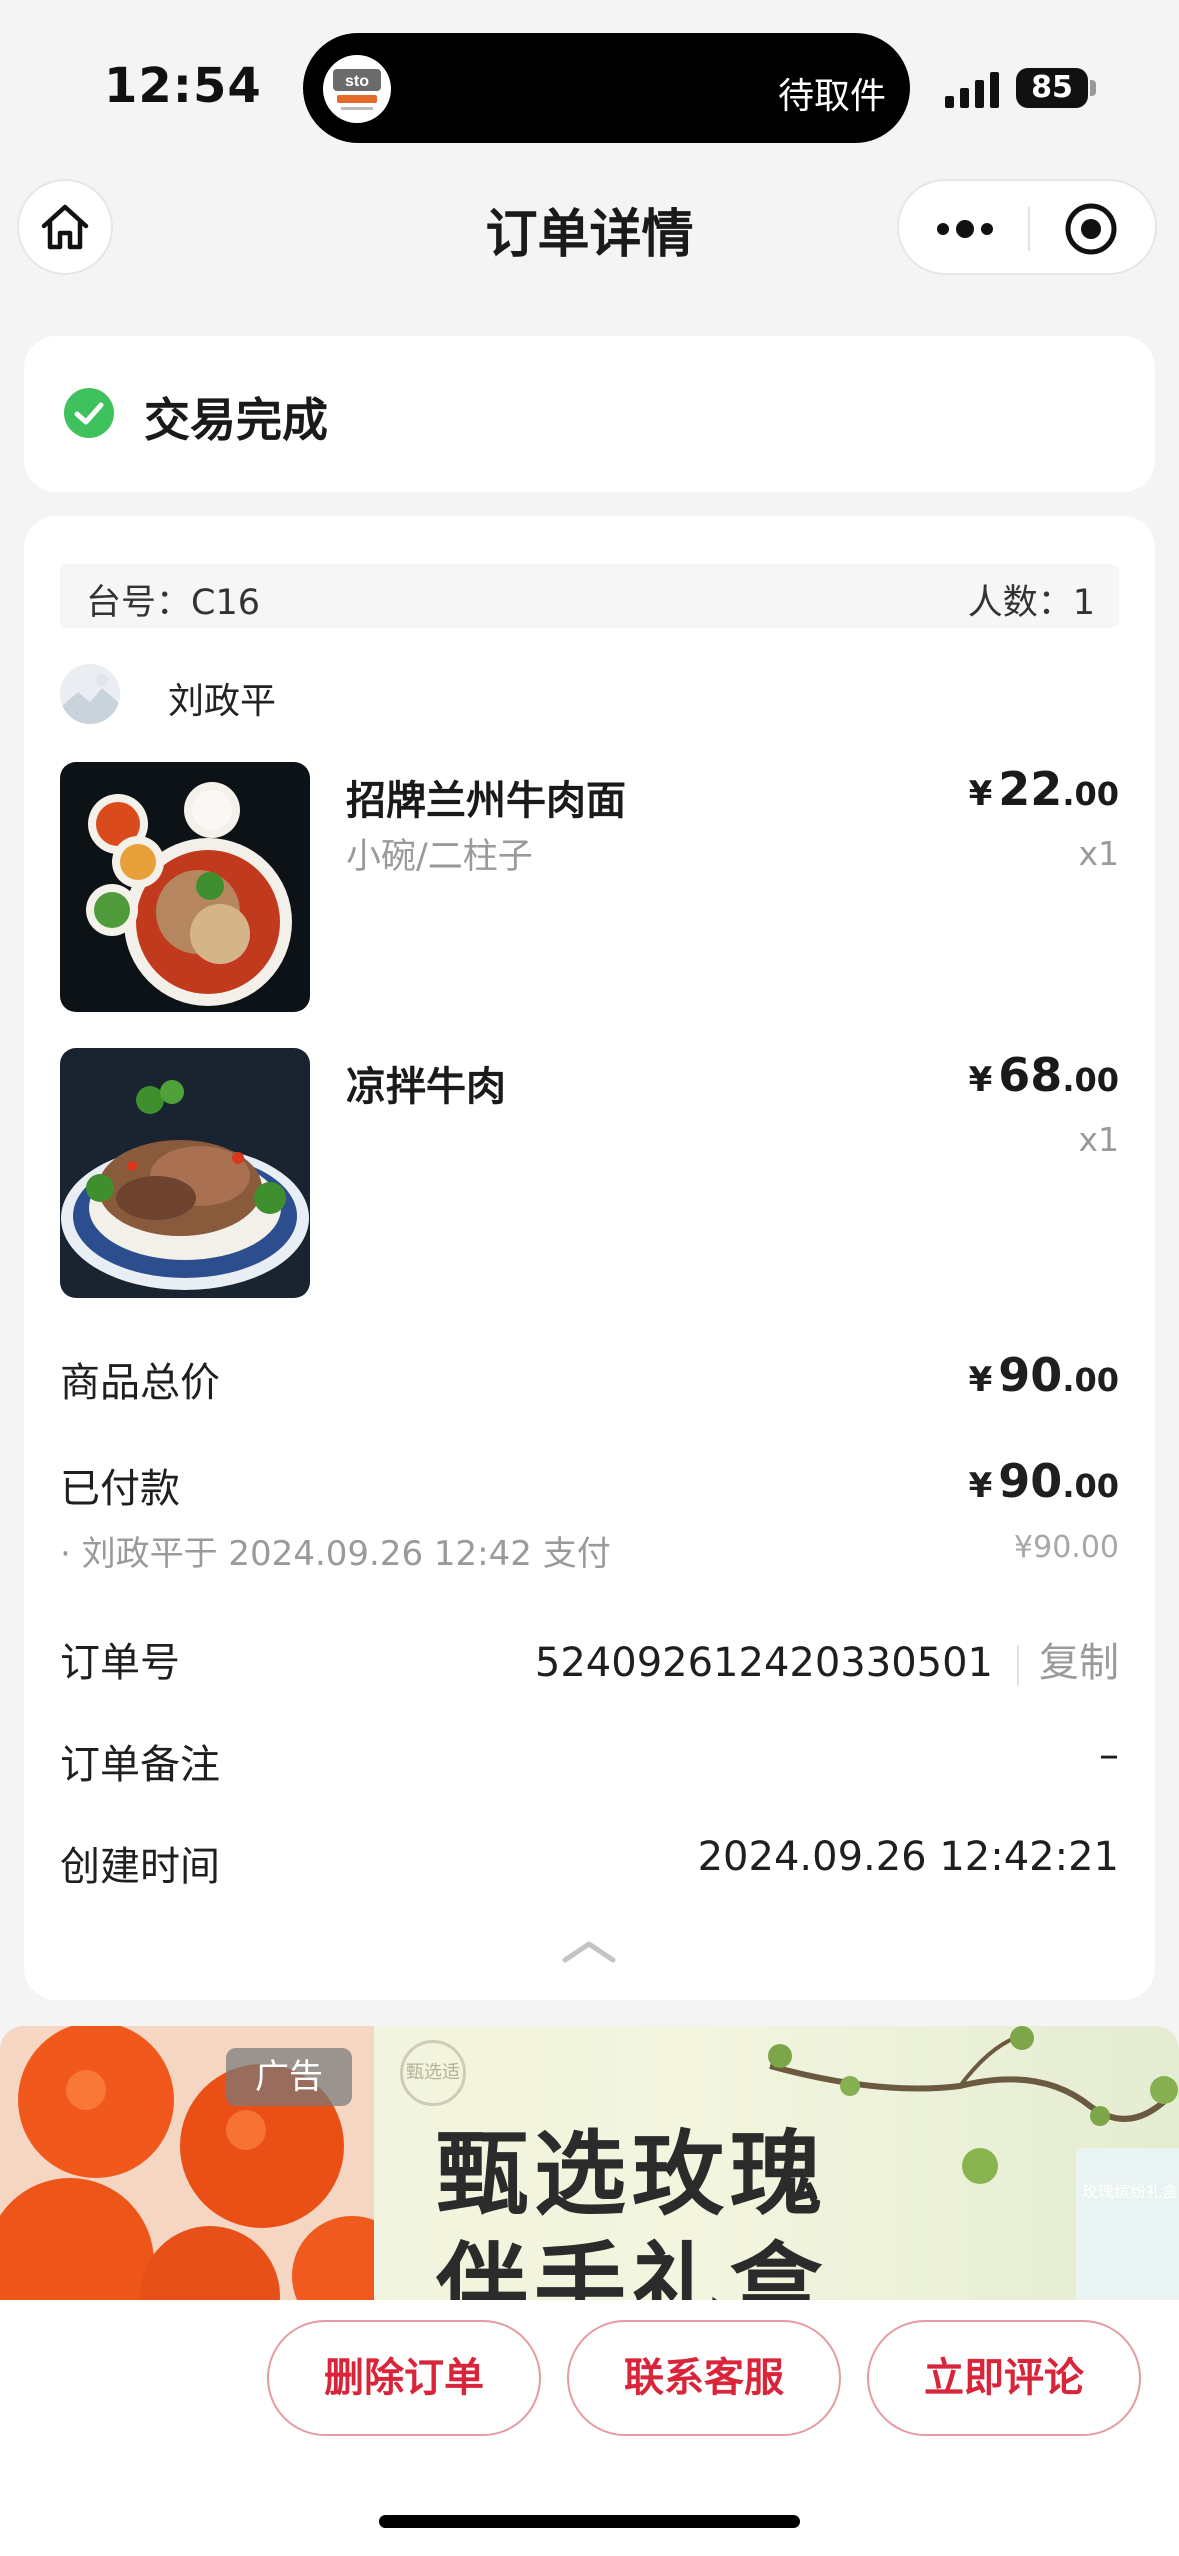 Image resolution: width=1179 pixels, height=2556 pixels. Describe the element at coordinates (1109, 1755) in the screenshot. I see `order-remark-value: –` at that location.